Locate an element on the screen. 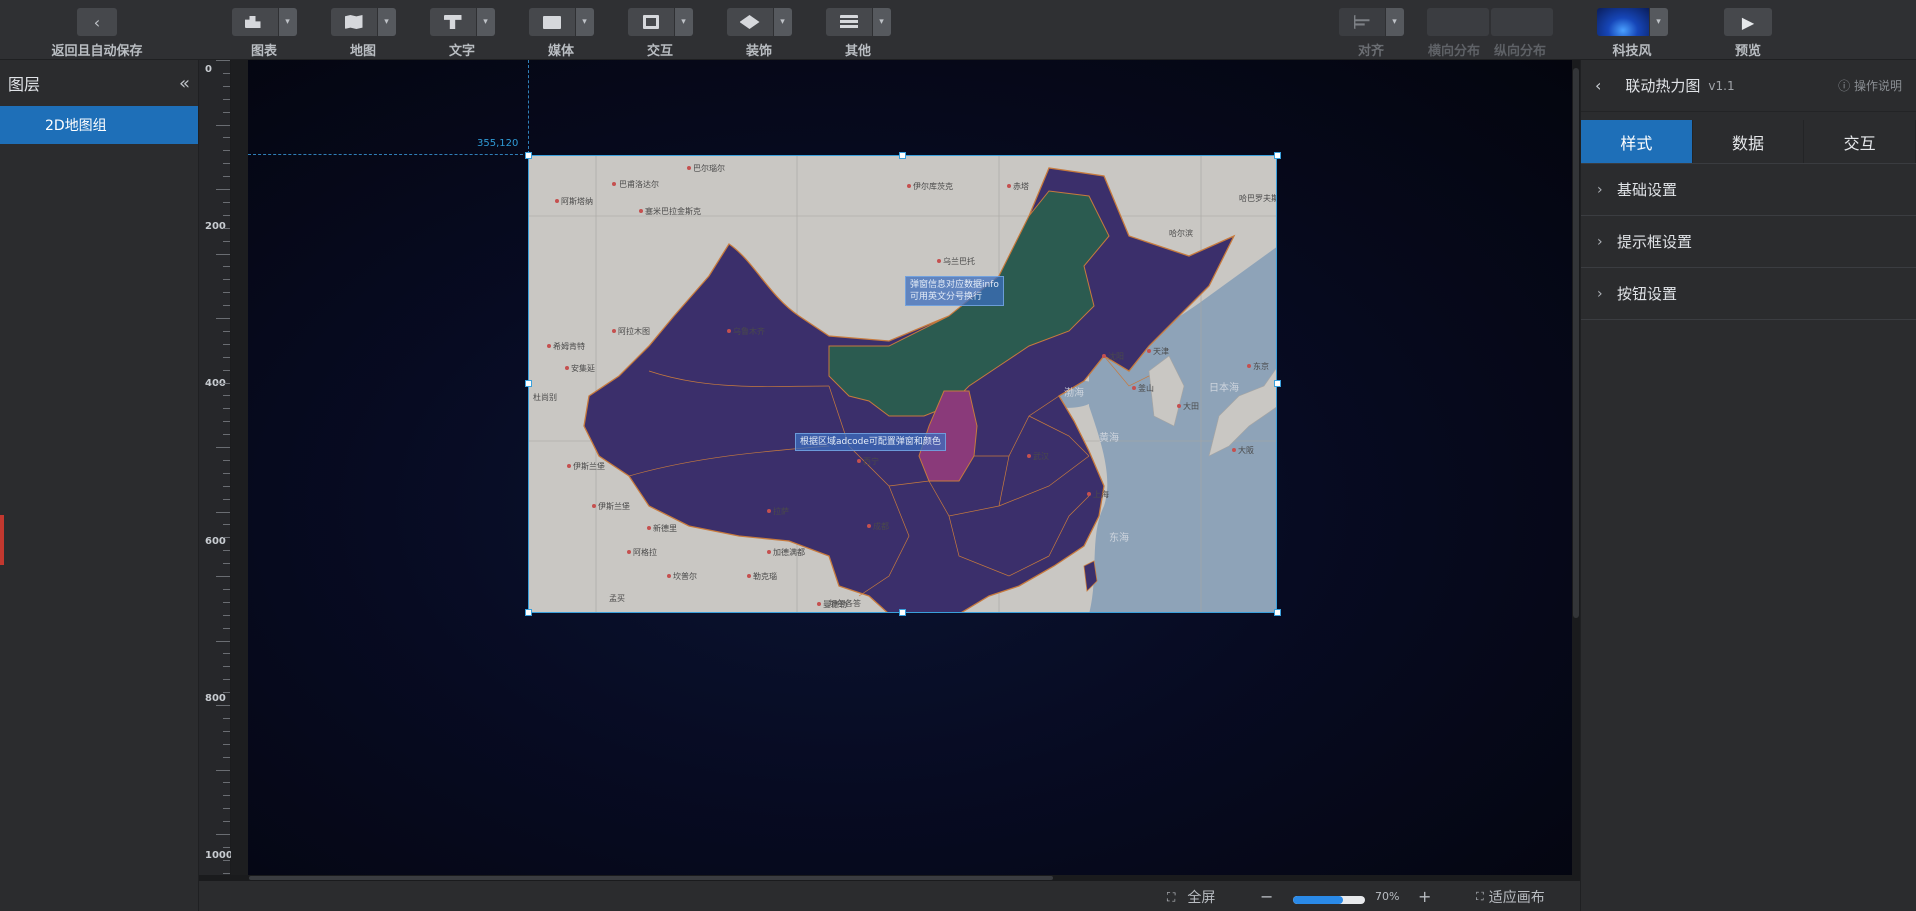 The image size is (1916, 911). theme-thumbnail is located at coordinates (1622, 22).